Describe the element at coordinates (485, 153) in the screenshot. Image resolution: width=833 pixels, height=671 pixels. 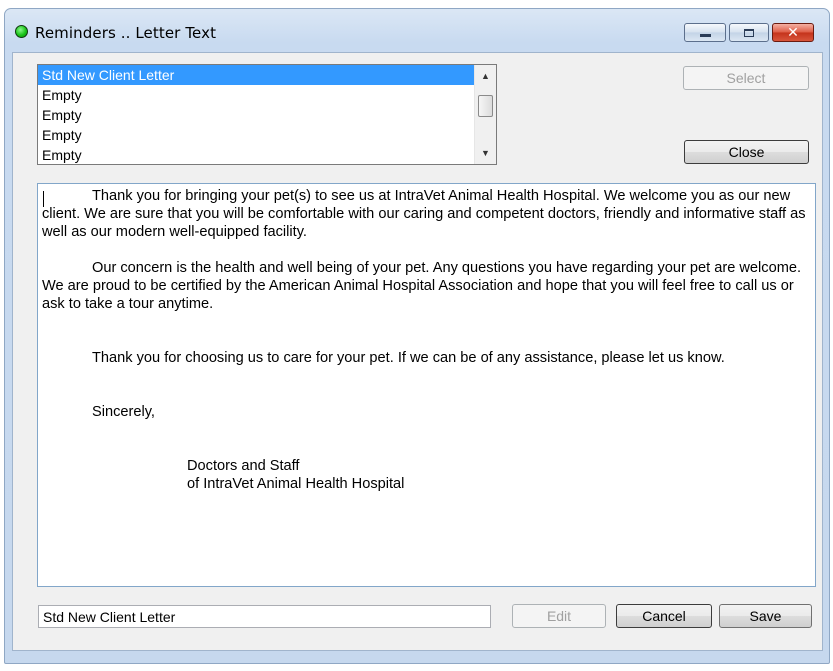
I see `scroll-down-arrow-icon: ▼` at that location.